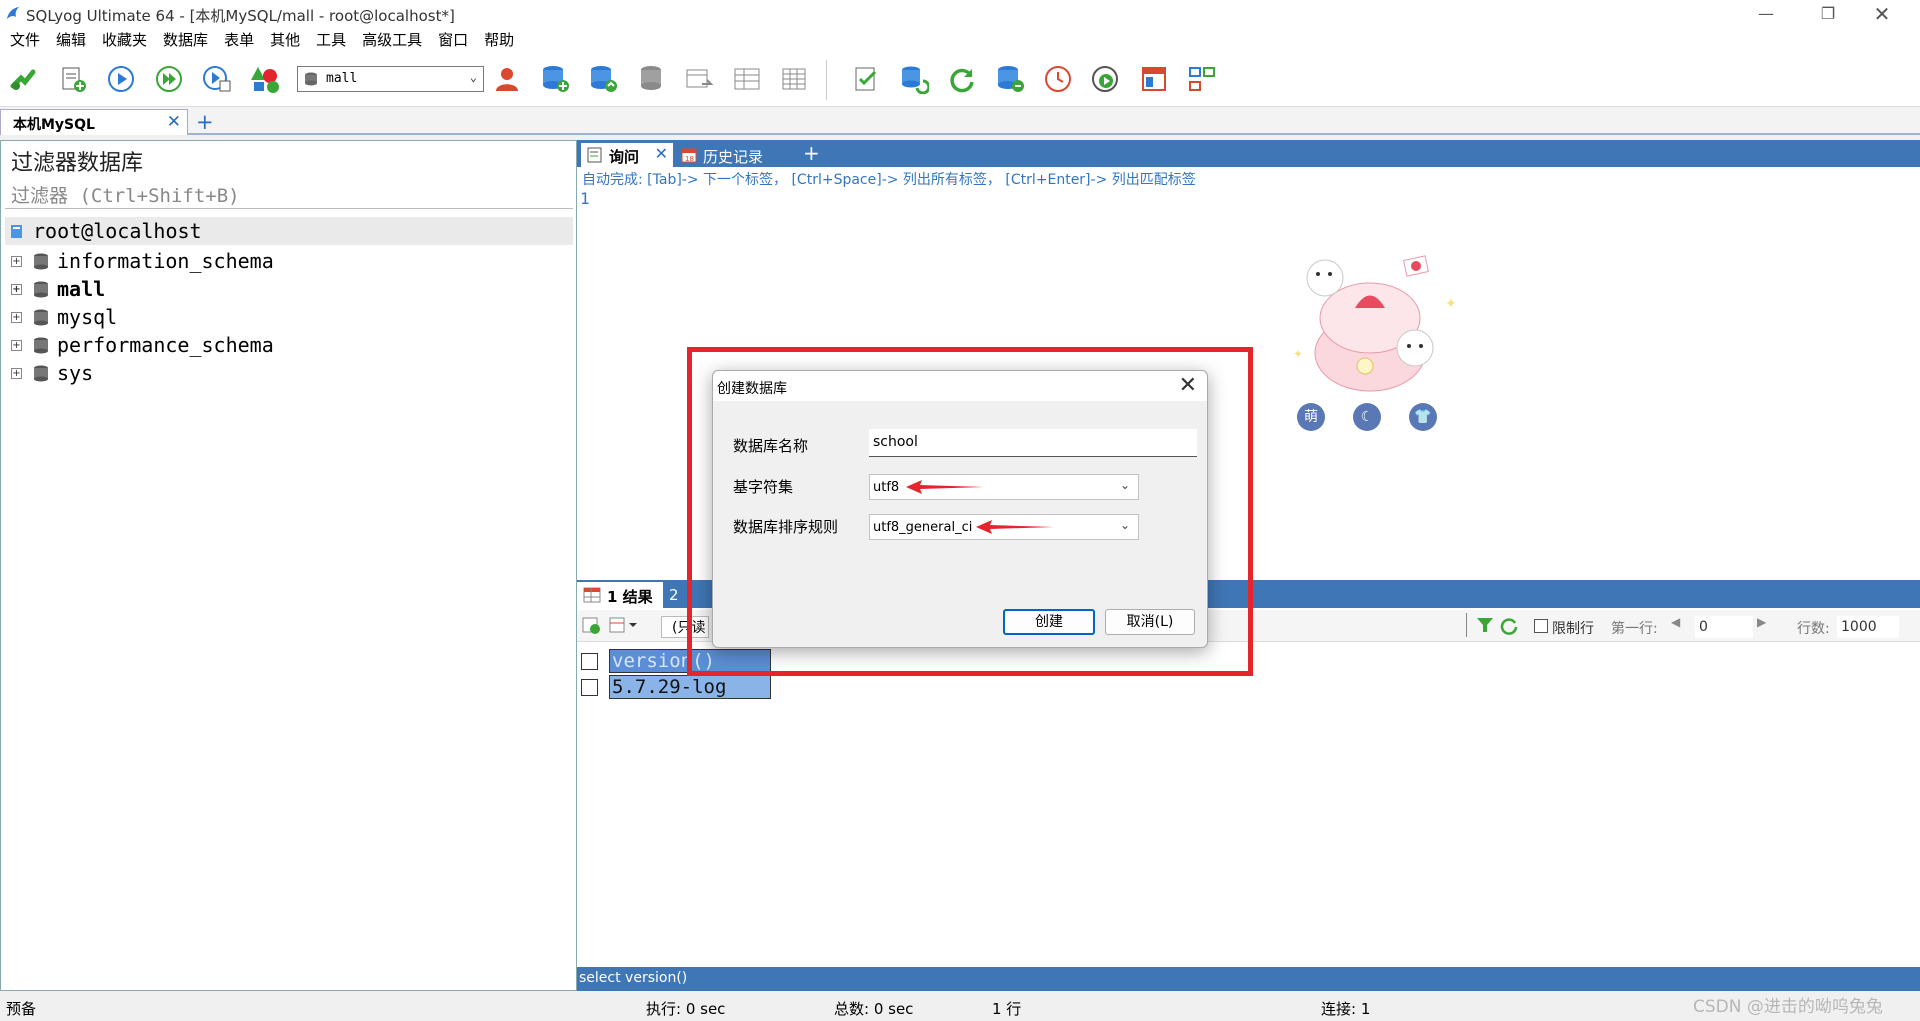 This screenshot has width=1920, height=1021. What do you see at coordinates (23, 79) in the screenshot?
I see `new-connection-icon` at bounding box center [23, 79].